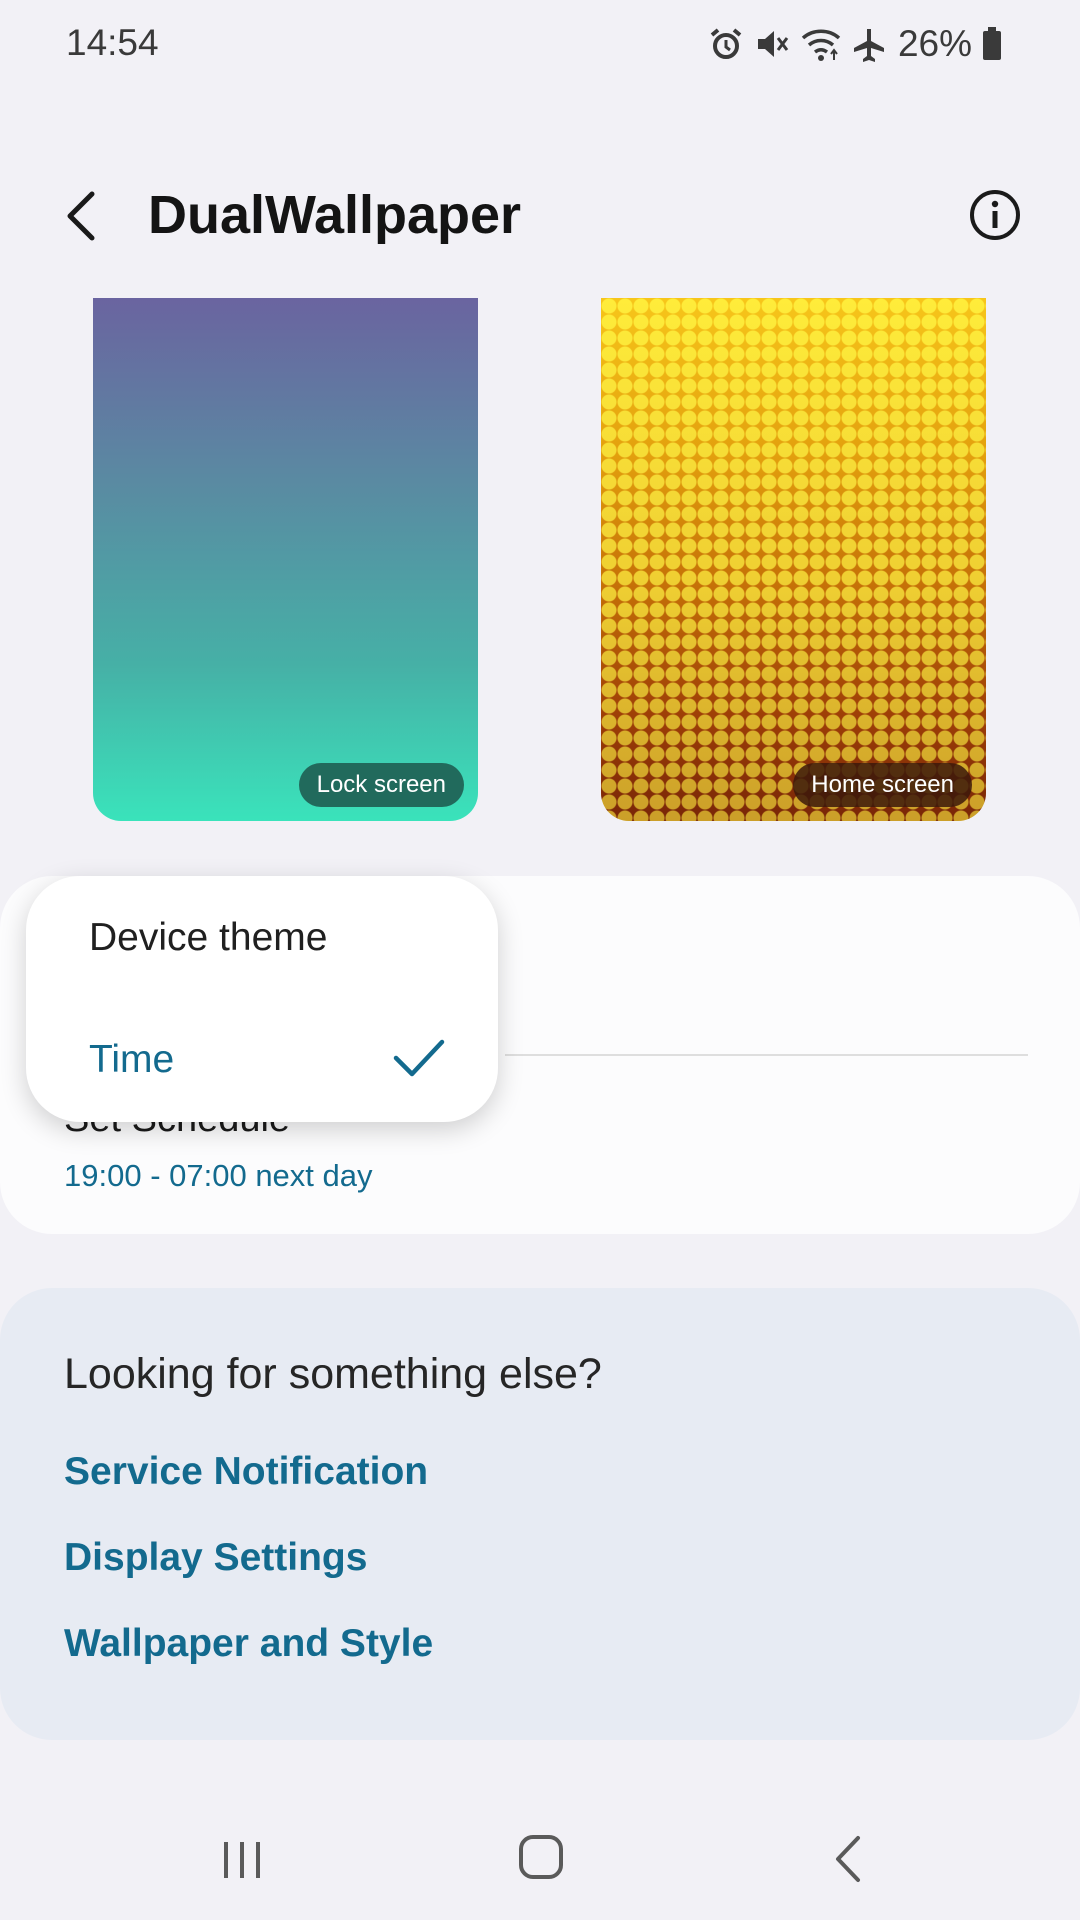 This screenshot has width=1080, height=1920. Describe the element at coordinates (773, 44) in the screenshot. I see `mute-icon` at that location.